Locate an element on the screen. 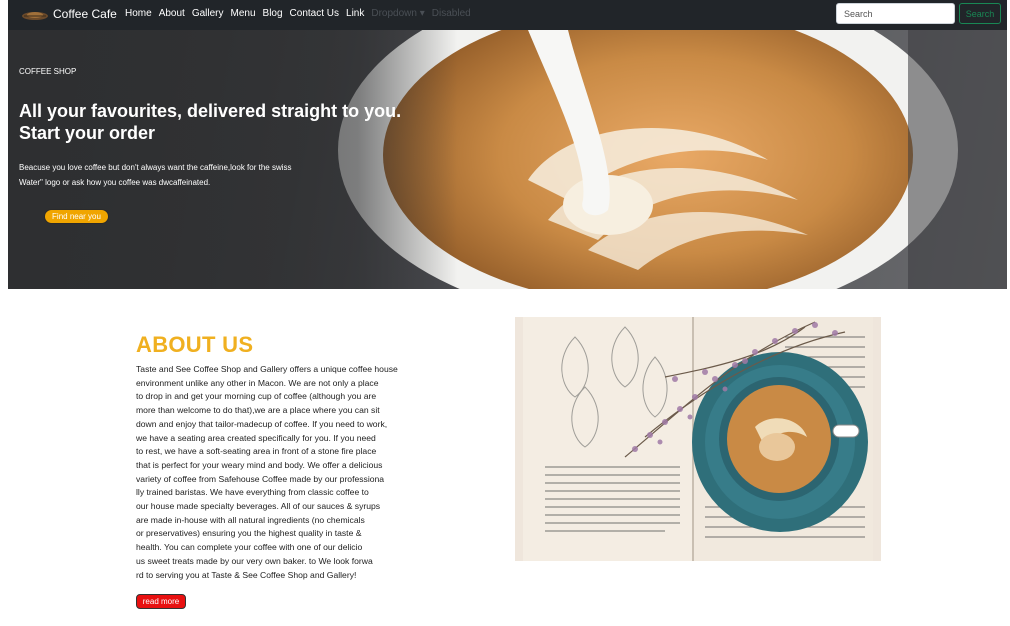 This screenshot has width=1010, height=626. coffee-book-image is located at coordinates (698, 439).